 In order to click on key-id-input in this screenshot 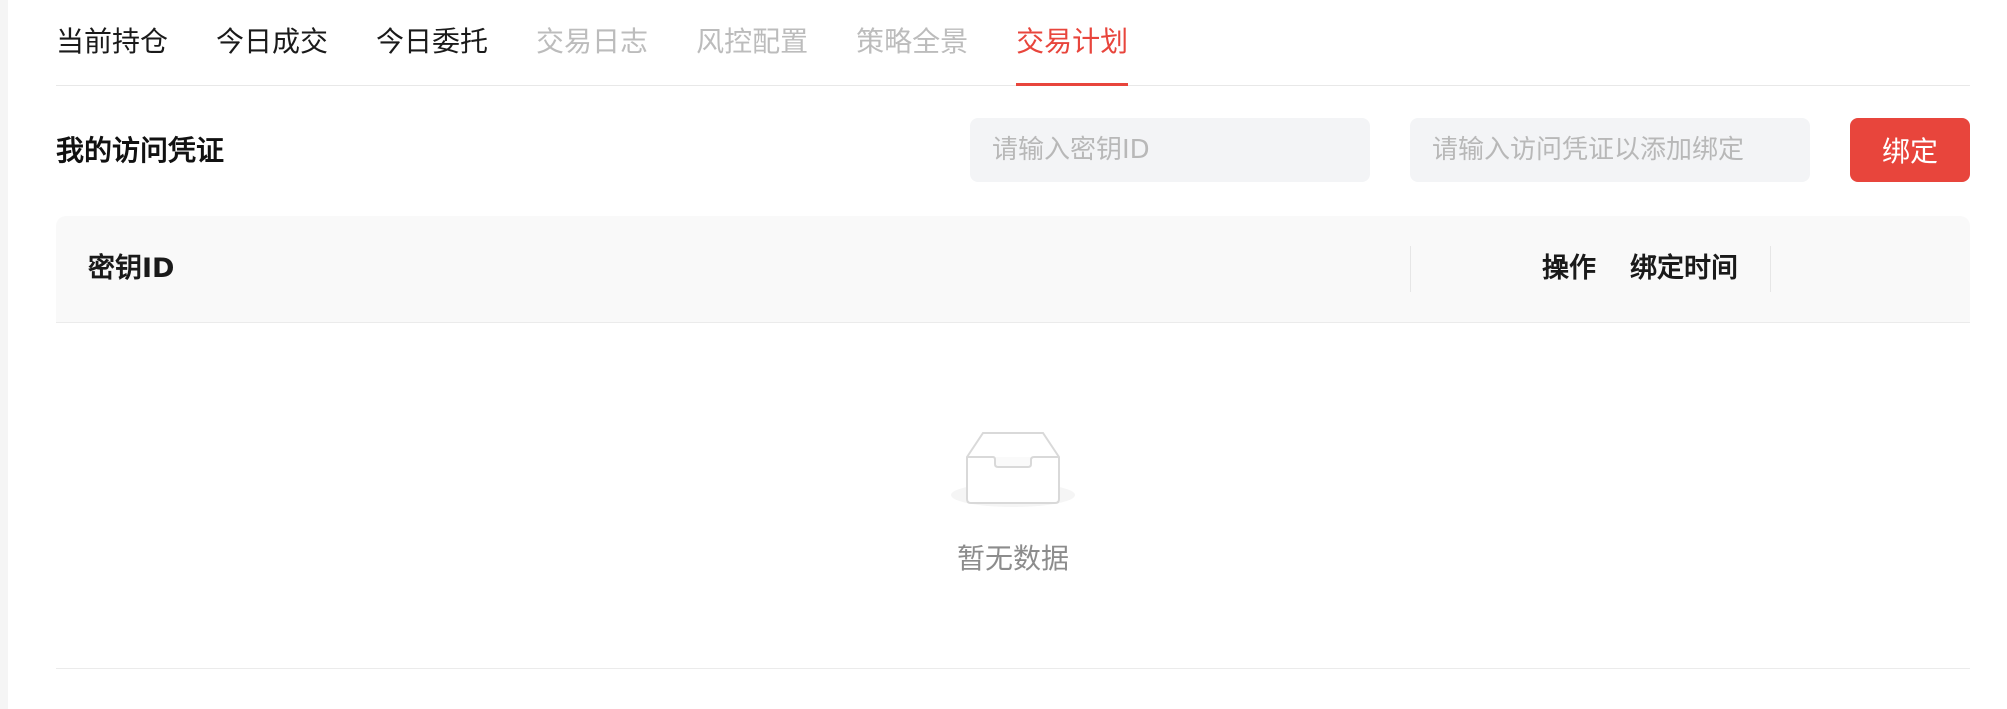, I will do `click(1170, 150)`.